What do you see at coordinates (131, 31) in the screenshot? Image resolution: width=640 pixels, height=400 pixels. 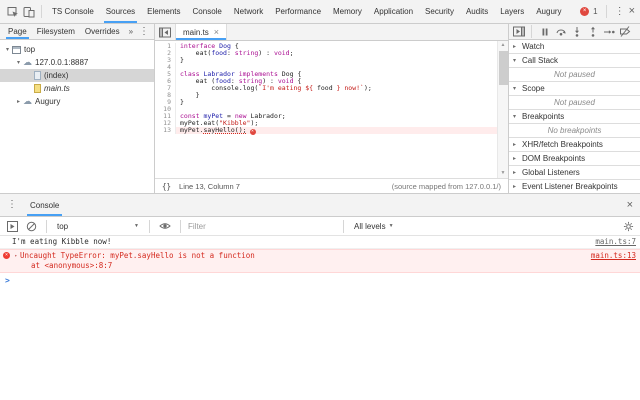 I see `more-tabs-button: »` at bounding box center [131, 31].